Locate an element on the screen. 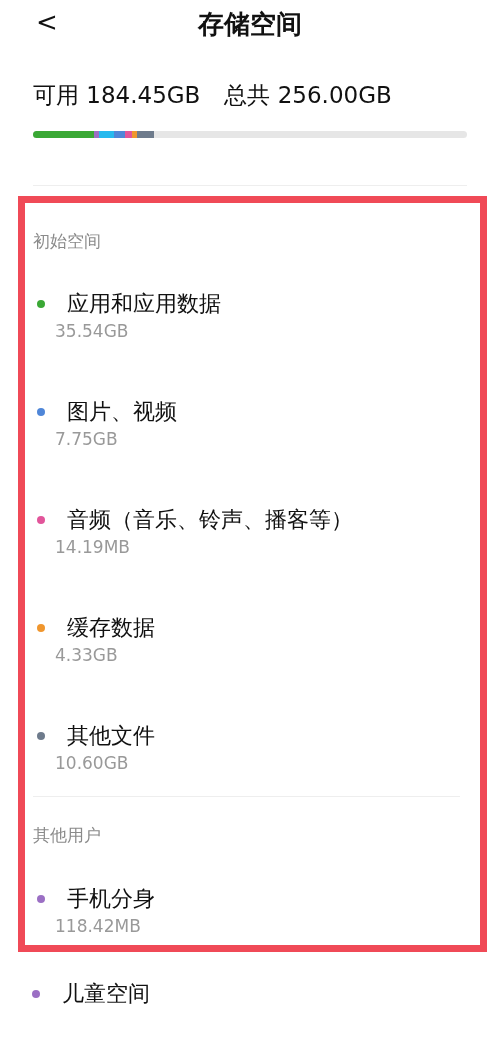 The height and width of the screenshot is (1051, 500). category-name: 其他文件 is located at coordinates (111, 736).